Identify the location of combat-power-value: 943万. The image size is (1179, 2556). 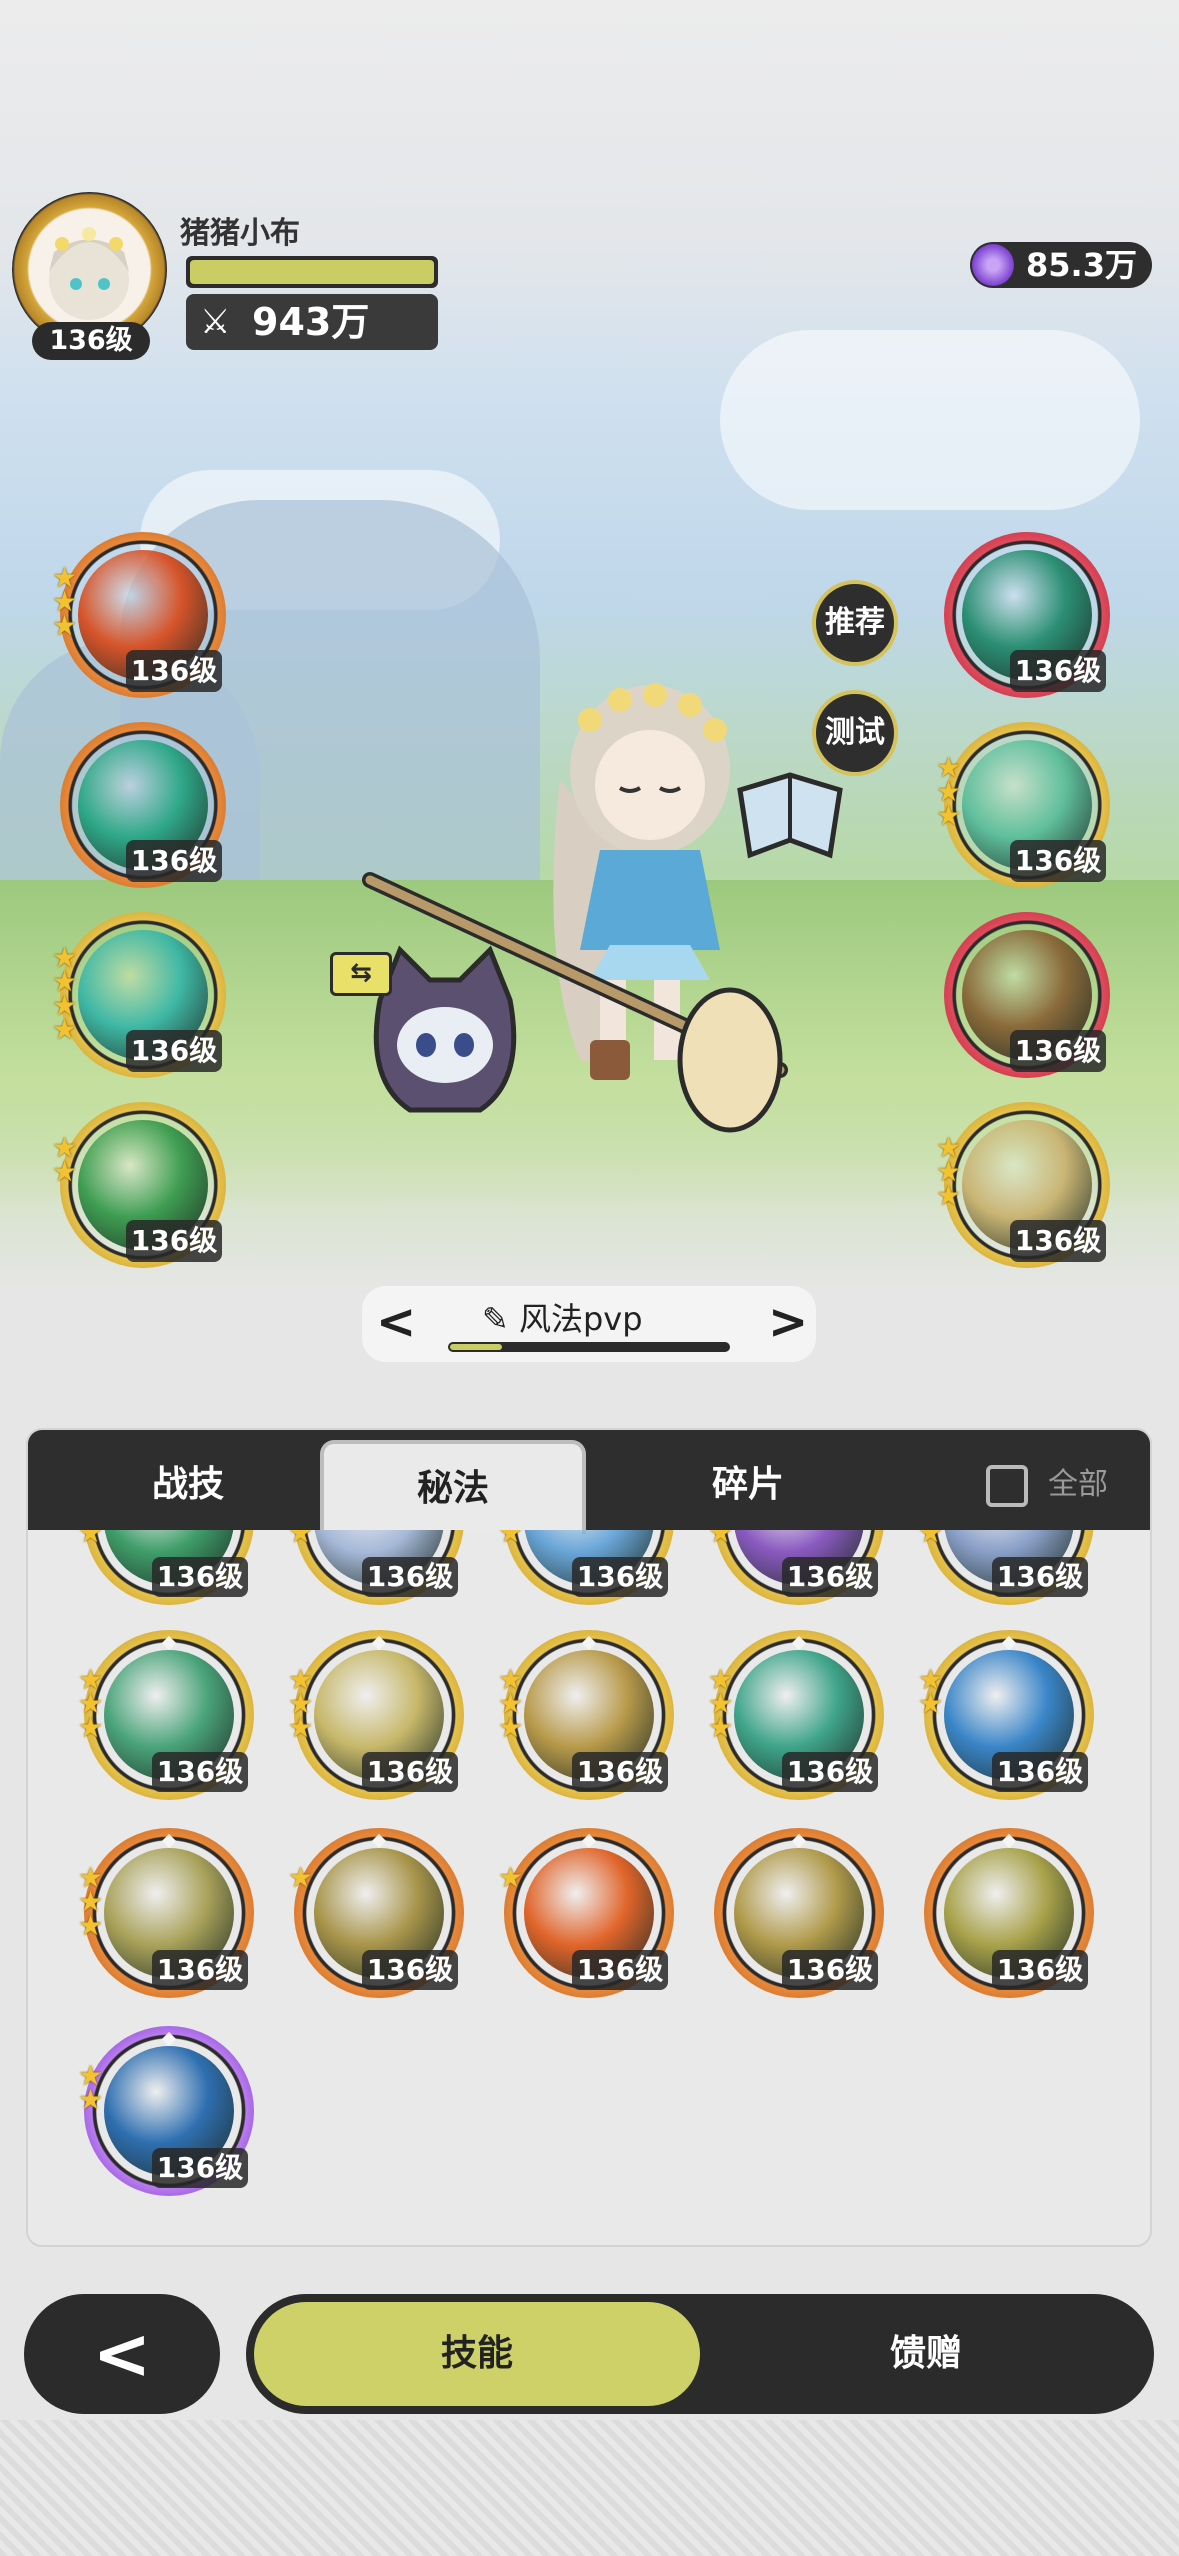
(311, 322).